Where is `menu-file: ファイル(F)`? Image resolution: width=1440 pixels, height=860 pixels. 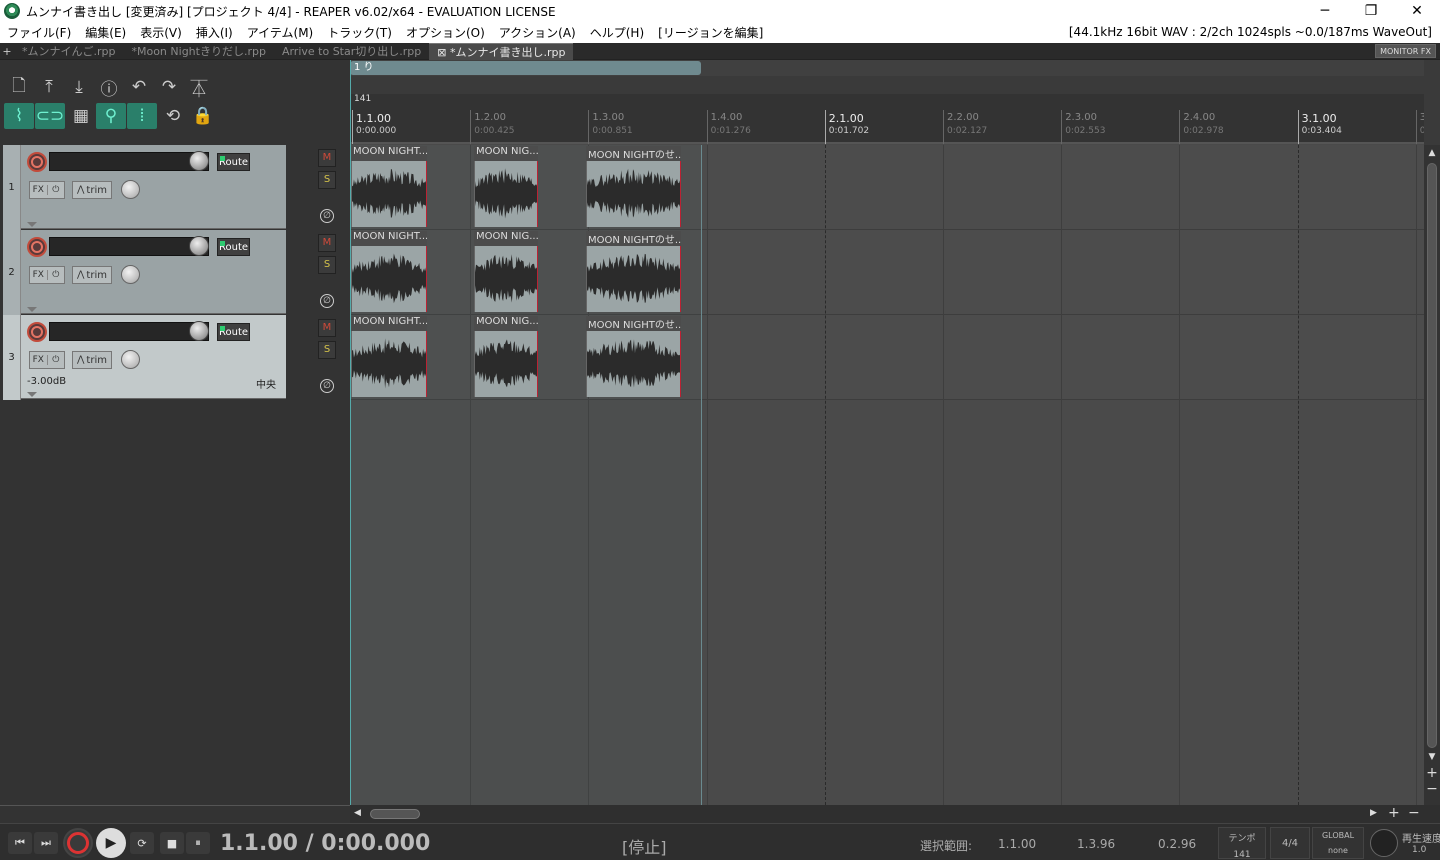
menu-file: ファイル(F) is located at coordinates (39, 32).